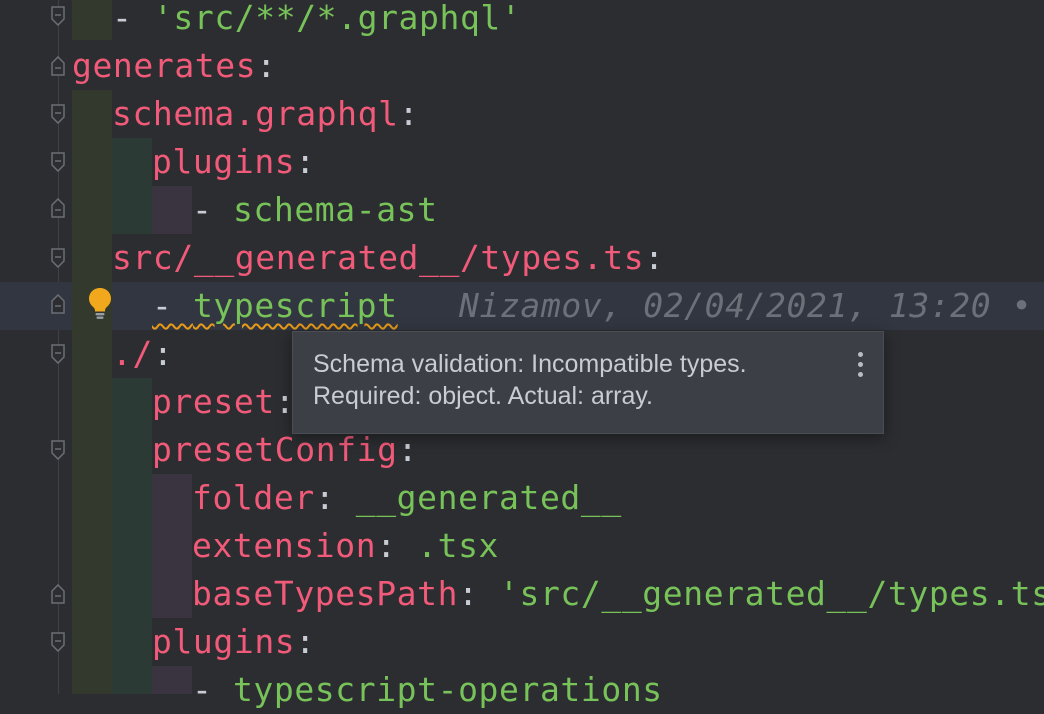 The height and width of the screenshot is (714, 1044). Describe the element at coordinates (483, 396) in the screenshot. I see `tooltip-message-line-2: Required: object. Actual: array.` at that location.